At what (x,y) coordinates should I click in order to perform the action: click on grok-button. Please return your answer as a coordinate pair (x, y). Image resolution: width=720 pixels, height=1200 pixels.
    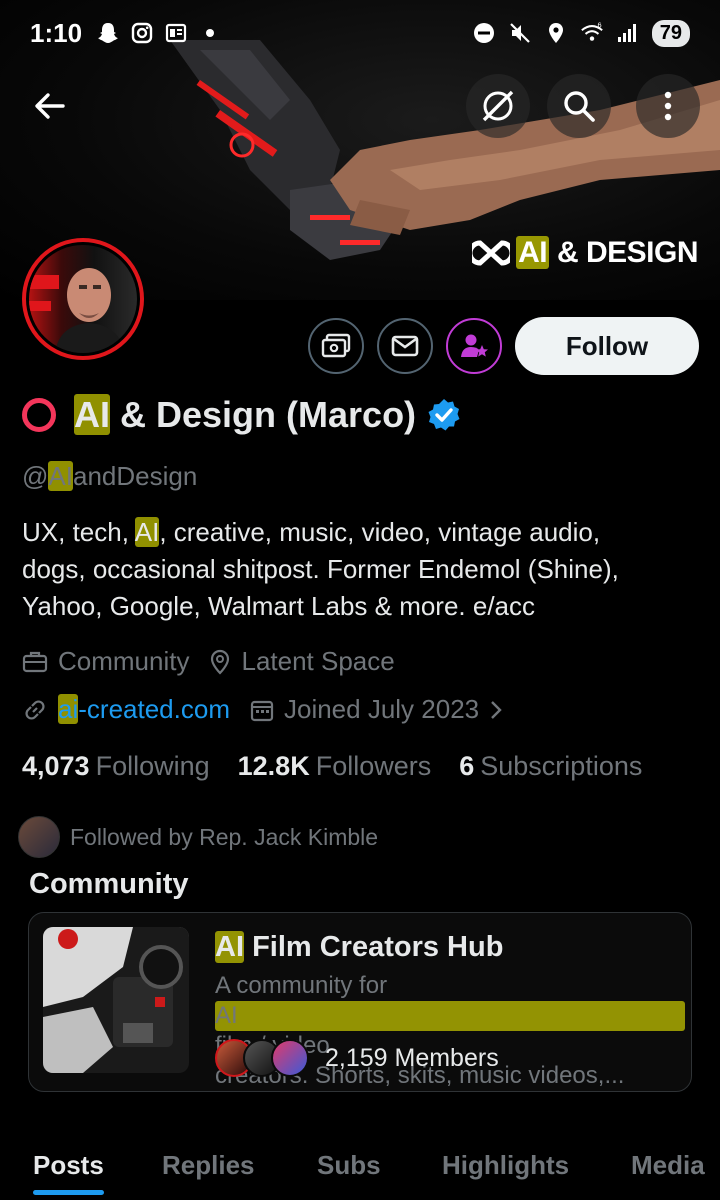
    Looking at the image, I should click on (498, 106).